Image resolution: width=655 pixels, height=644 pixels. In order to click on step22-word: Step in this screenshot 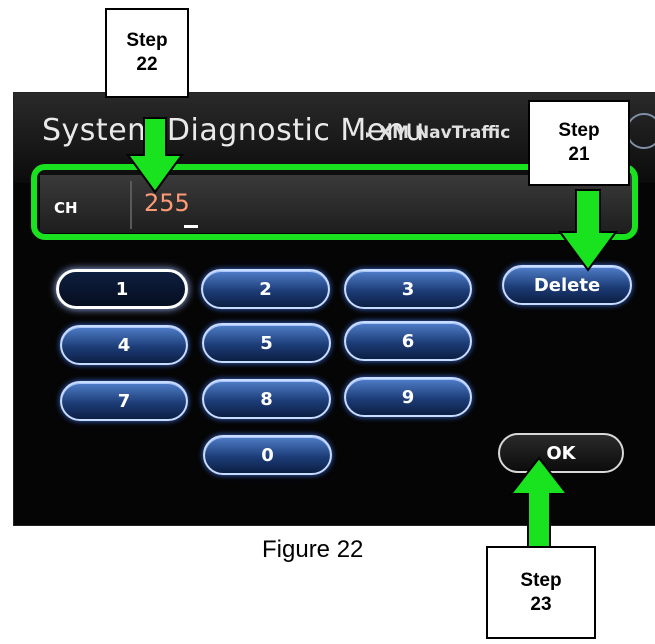, I will do `click(147, 40)`.